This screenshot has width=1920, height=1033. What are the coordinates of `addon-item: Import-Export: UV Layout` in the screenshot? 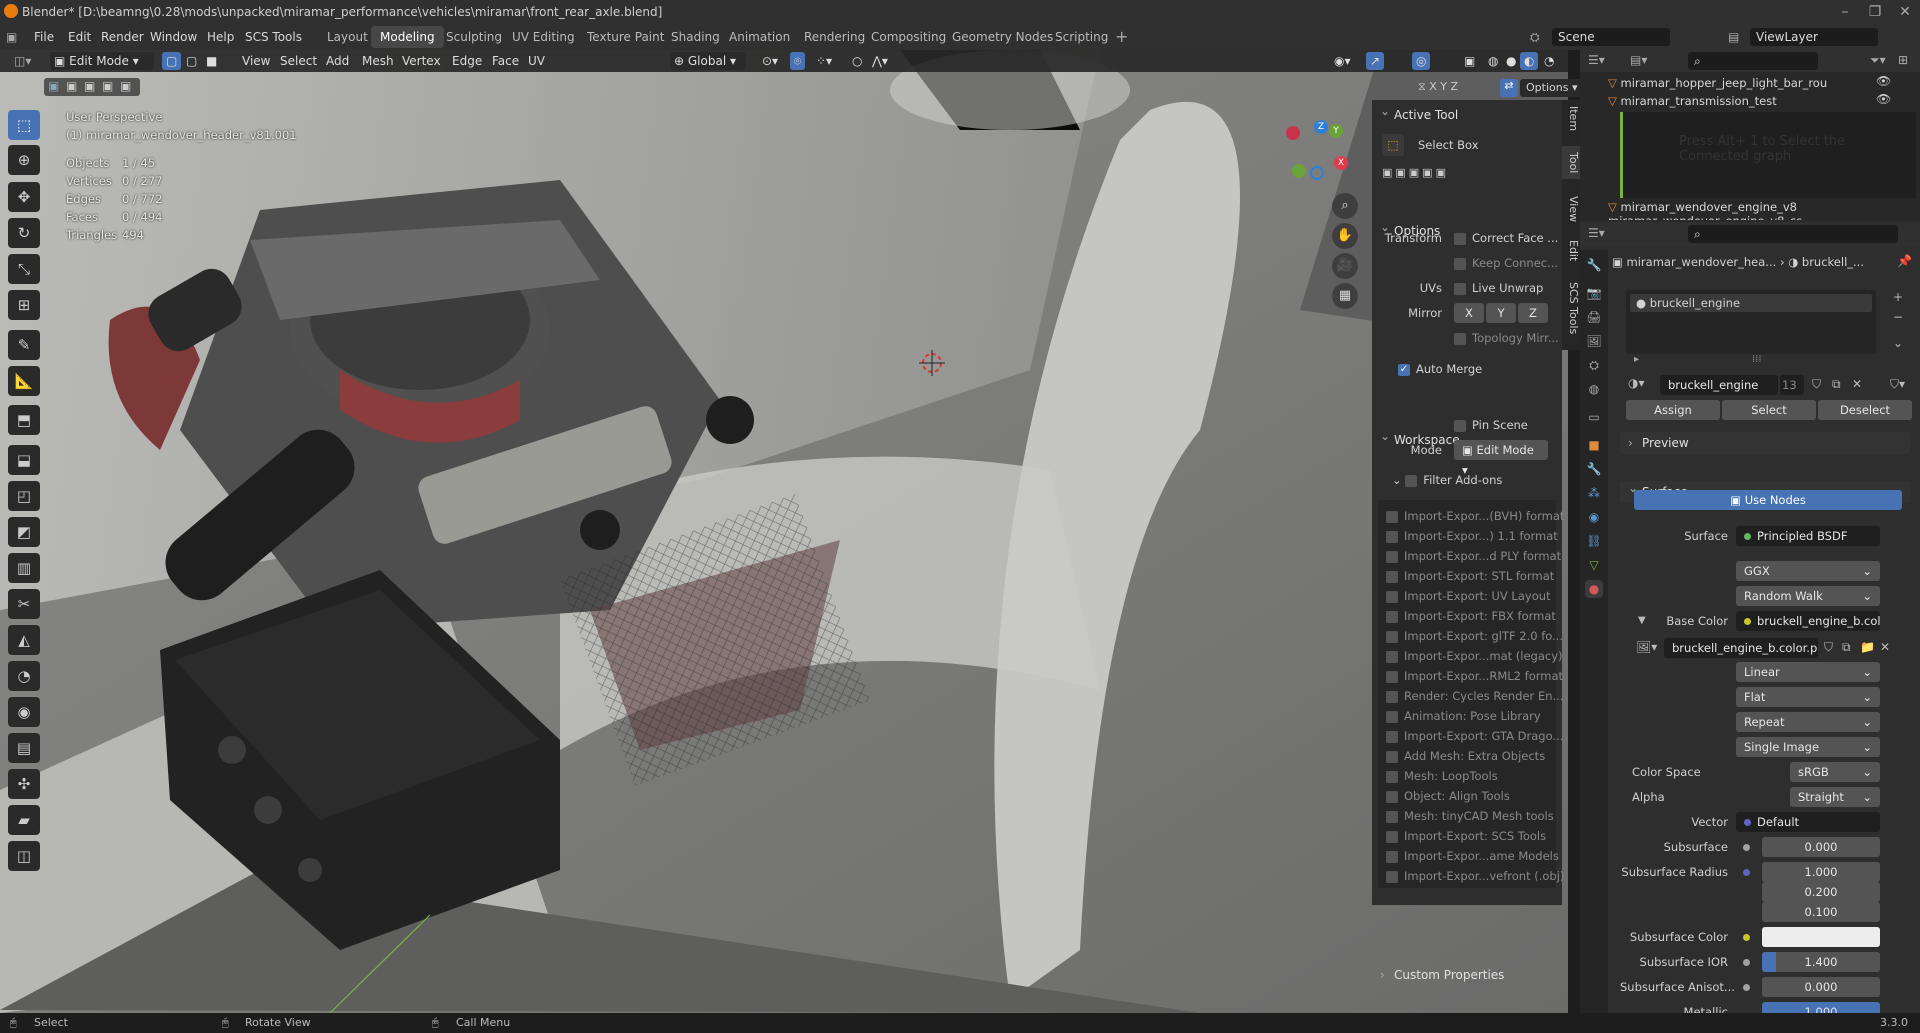 It's located at (1468, 596).